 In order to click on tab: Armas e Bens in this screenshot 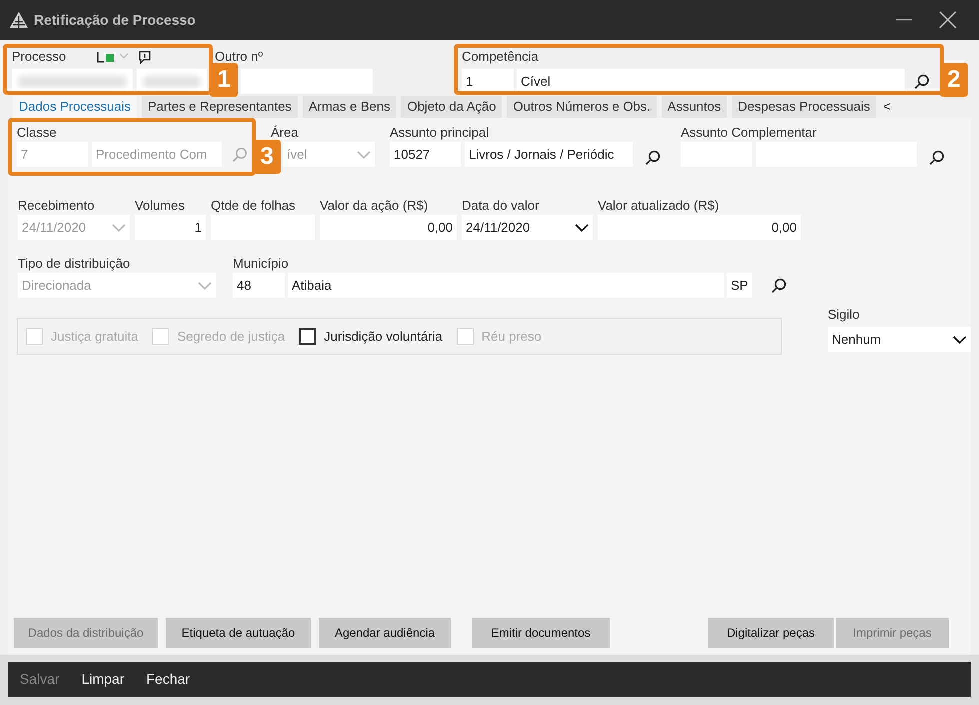, I will do `click(349, 107)`.